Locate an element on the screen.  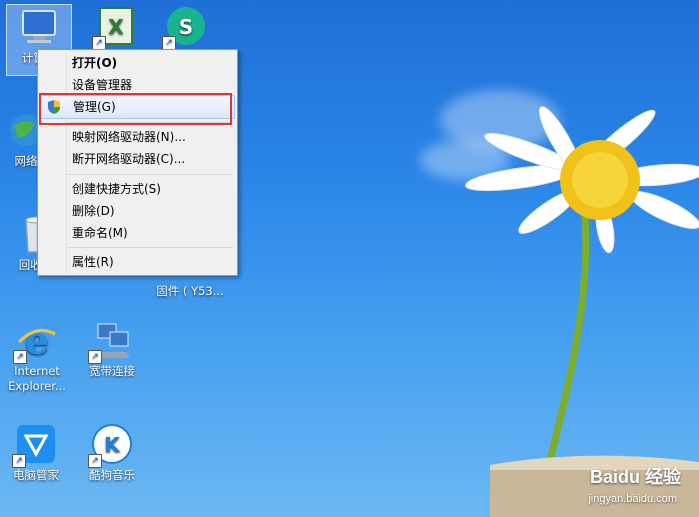
svg-text: S is located at coordinates (186, 27).